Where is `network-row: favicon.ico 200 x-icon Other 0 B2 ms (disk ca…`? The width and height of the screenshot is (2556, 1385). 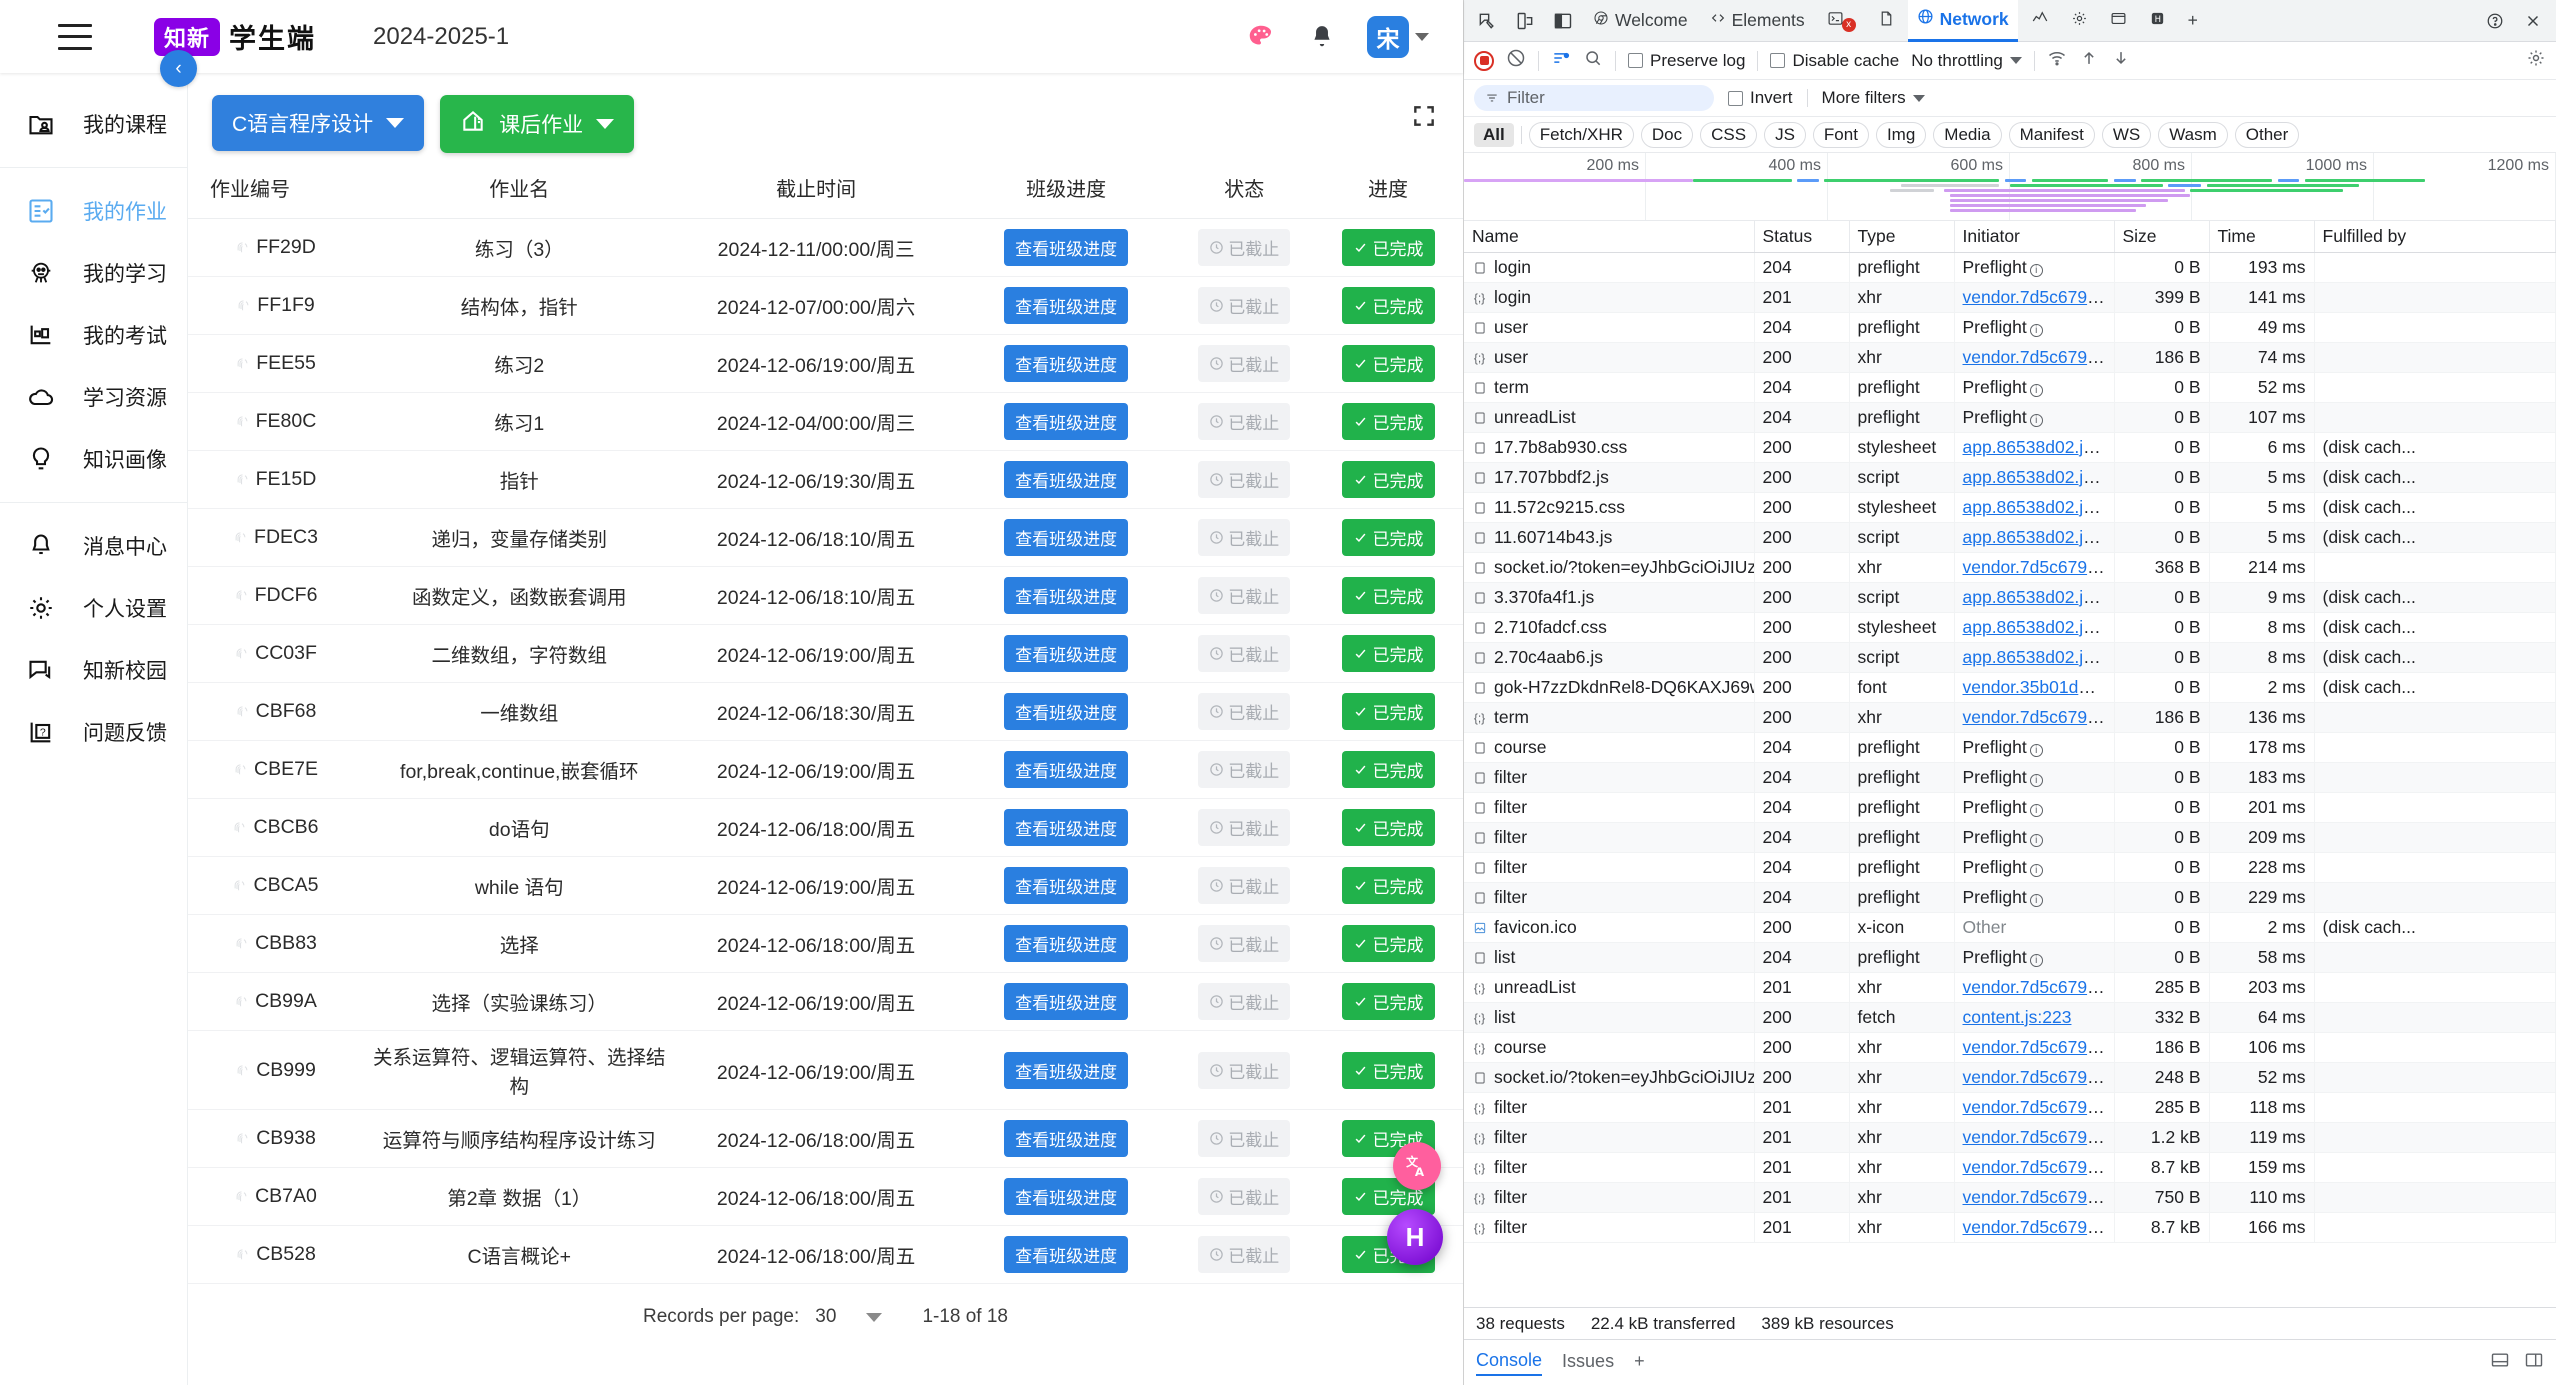 network-row: favicon.ico 200 x-icon Other 0 B2 ms (disk ca… is located at coordinates (2010, 927).